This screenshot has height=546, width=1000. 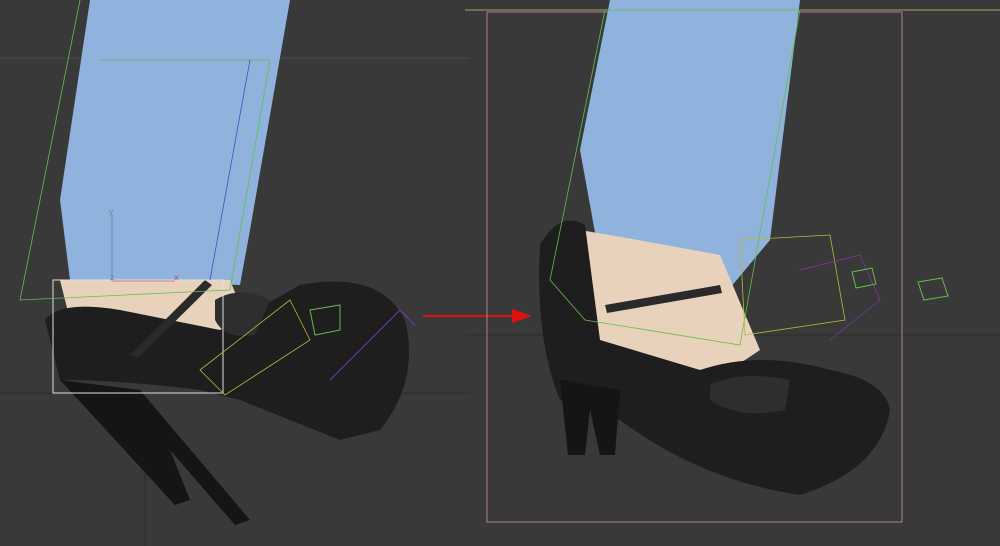 I want to click on gizmo-label-x: x, so click(x=176, y=277).